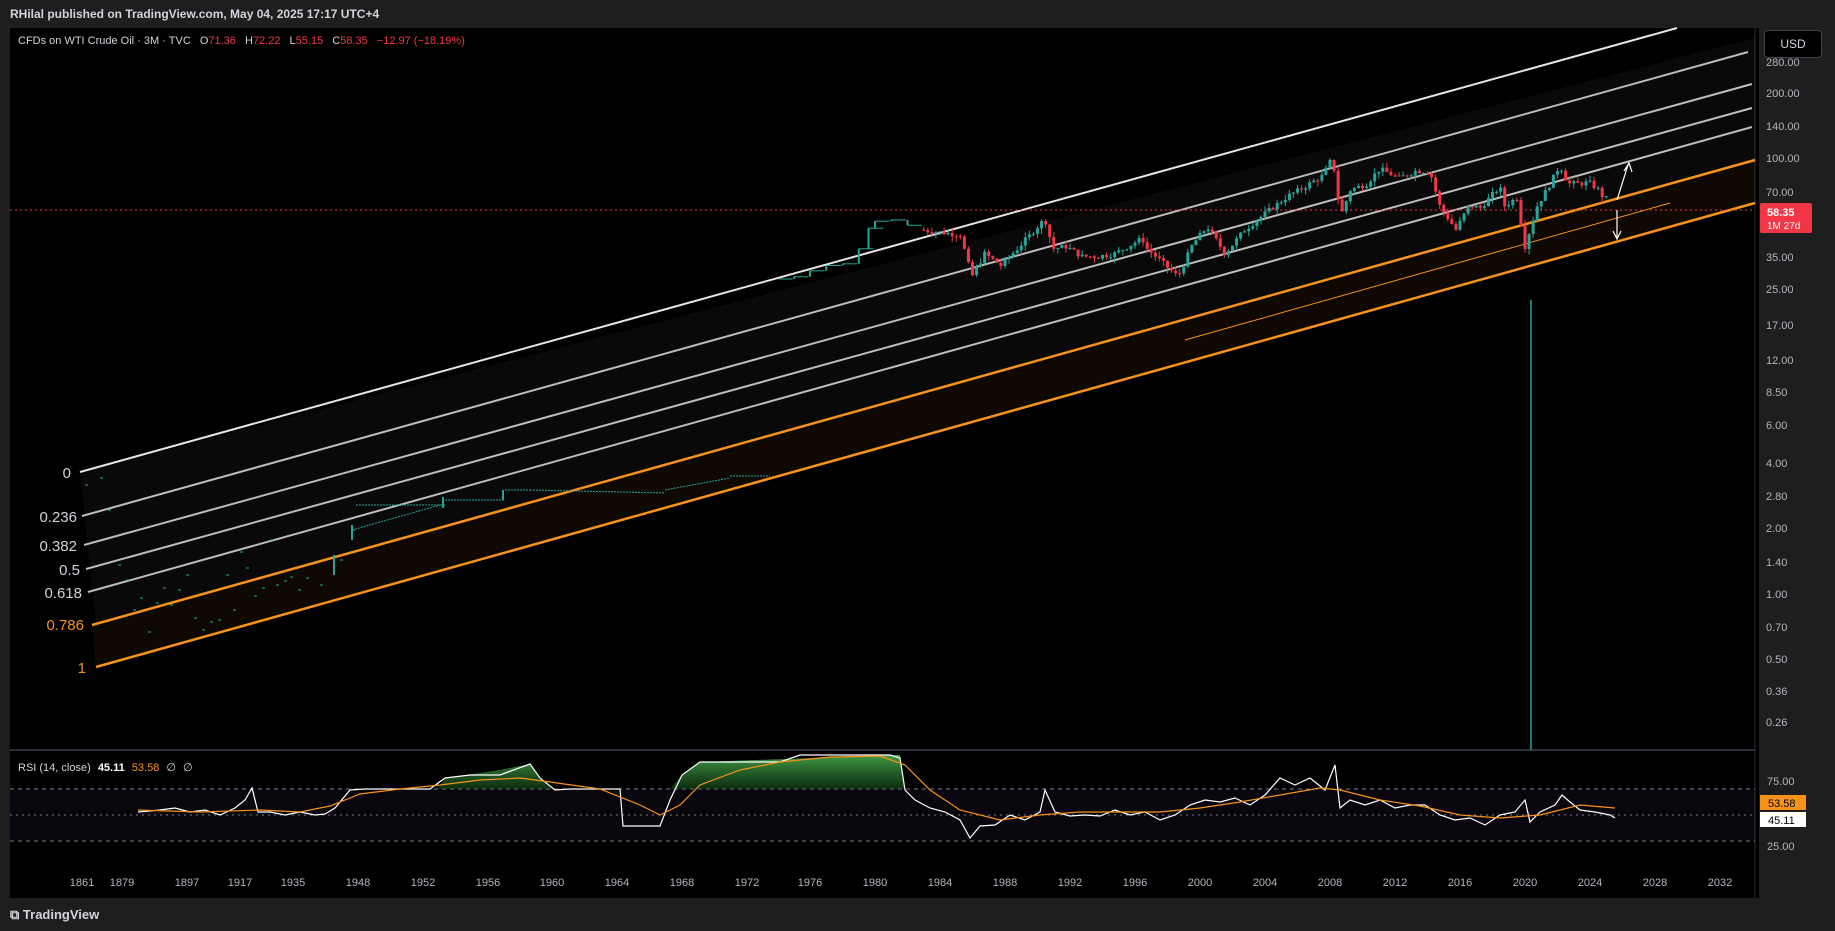 The image size is (1835, 931). Describe the element at coordinates (1781, 213) in the screenshot. I see `last-price-value: 58.35` at that location.